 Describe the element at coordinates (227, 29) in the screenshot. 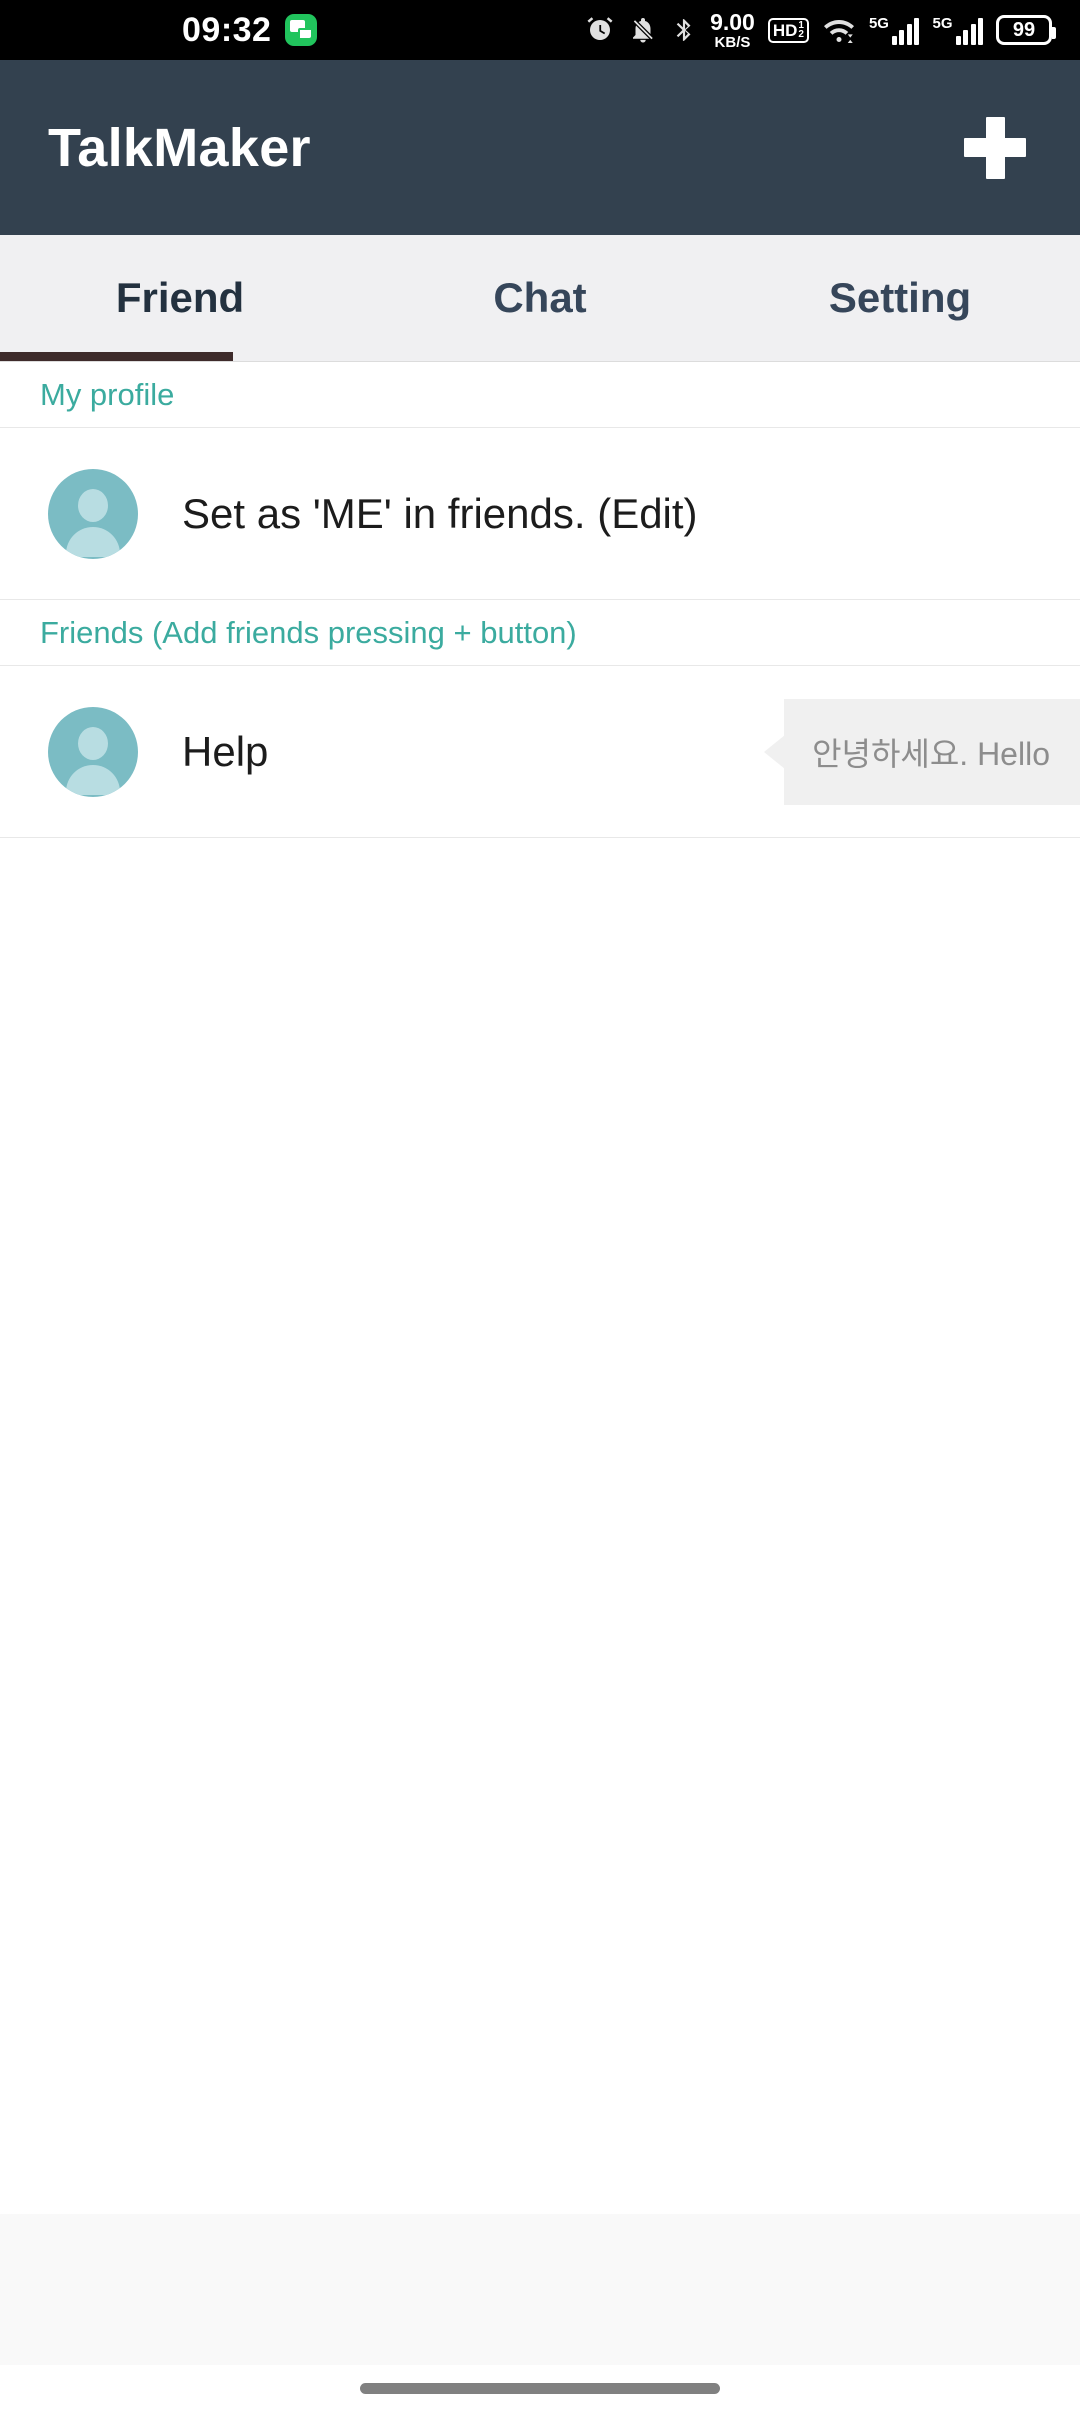

I see `status-clock: 09:32` at that location.